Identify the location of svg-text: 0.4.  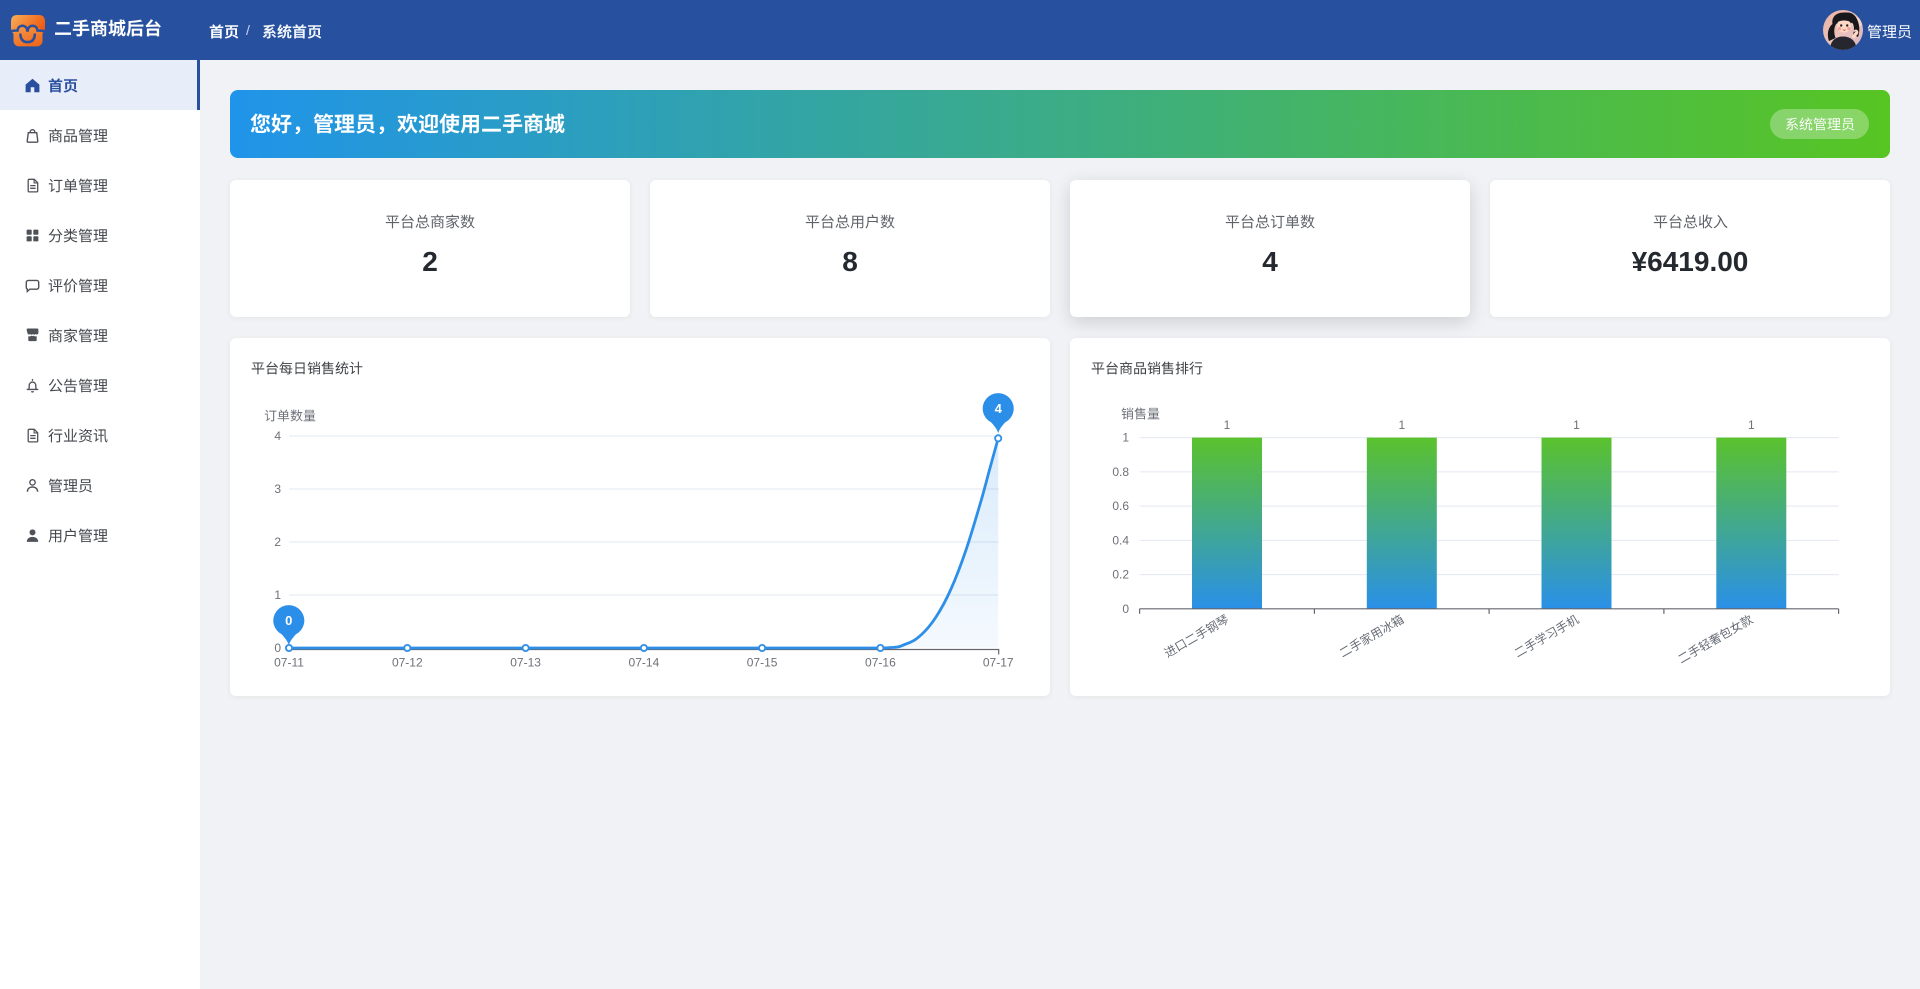
(1120, 540).